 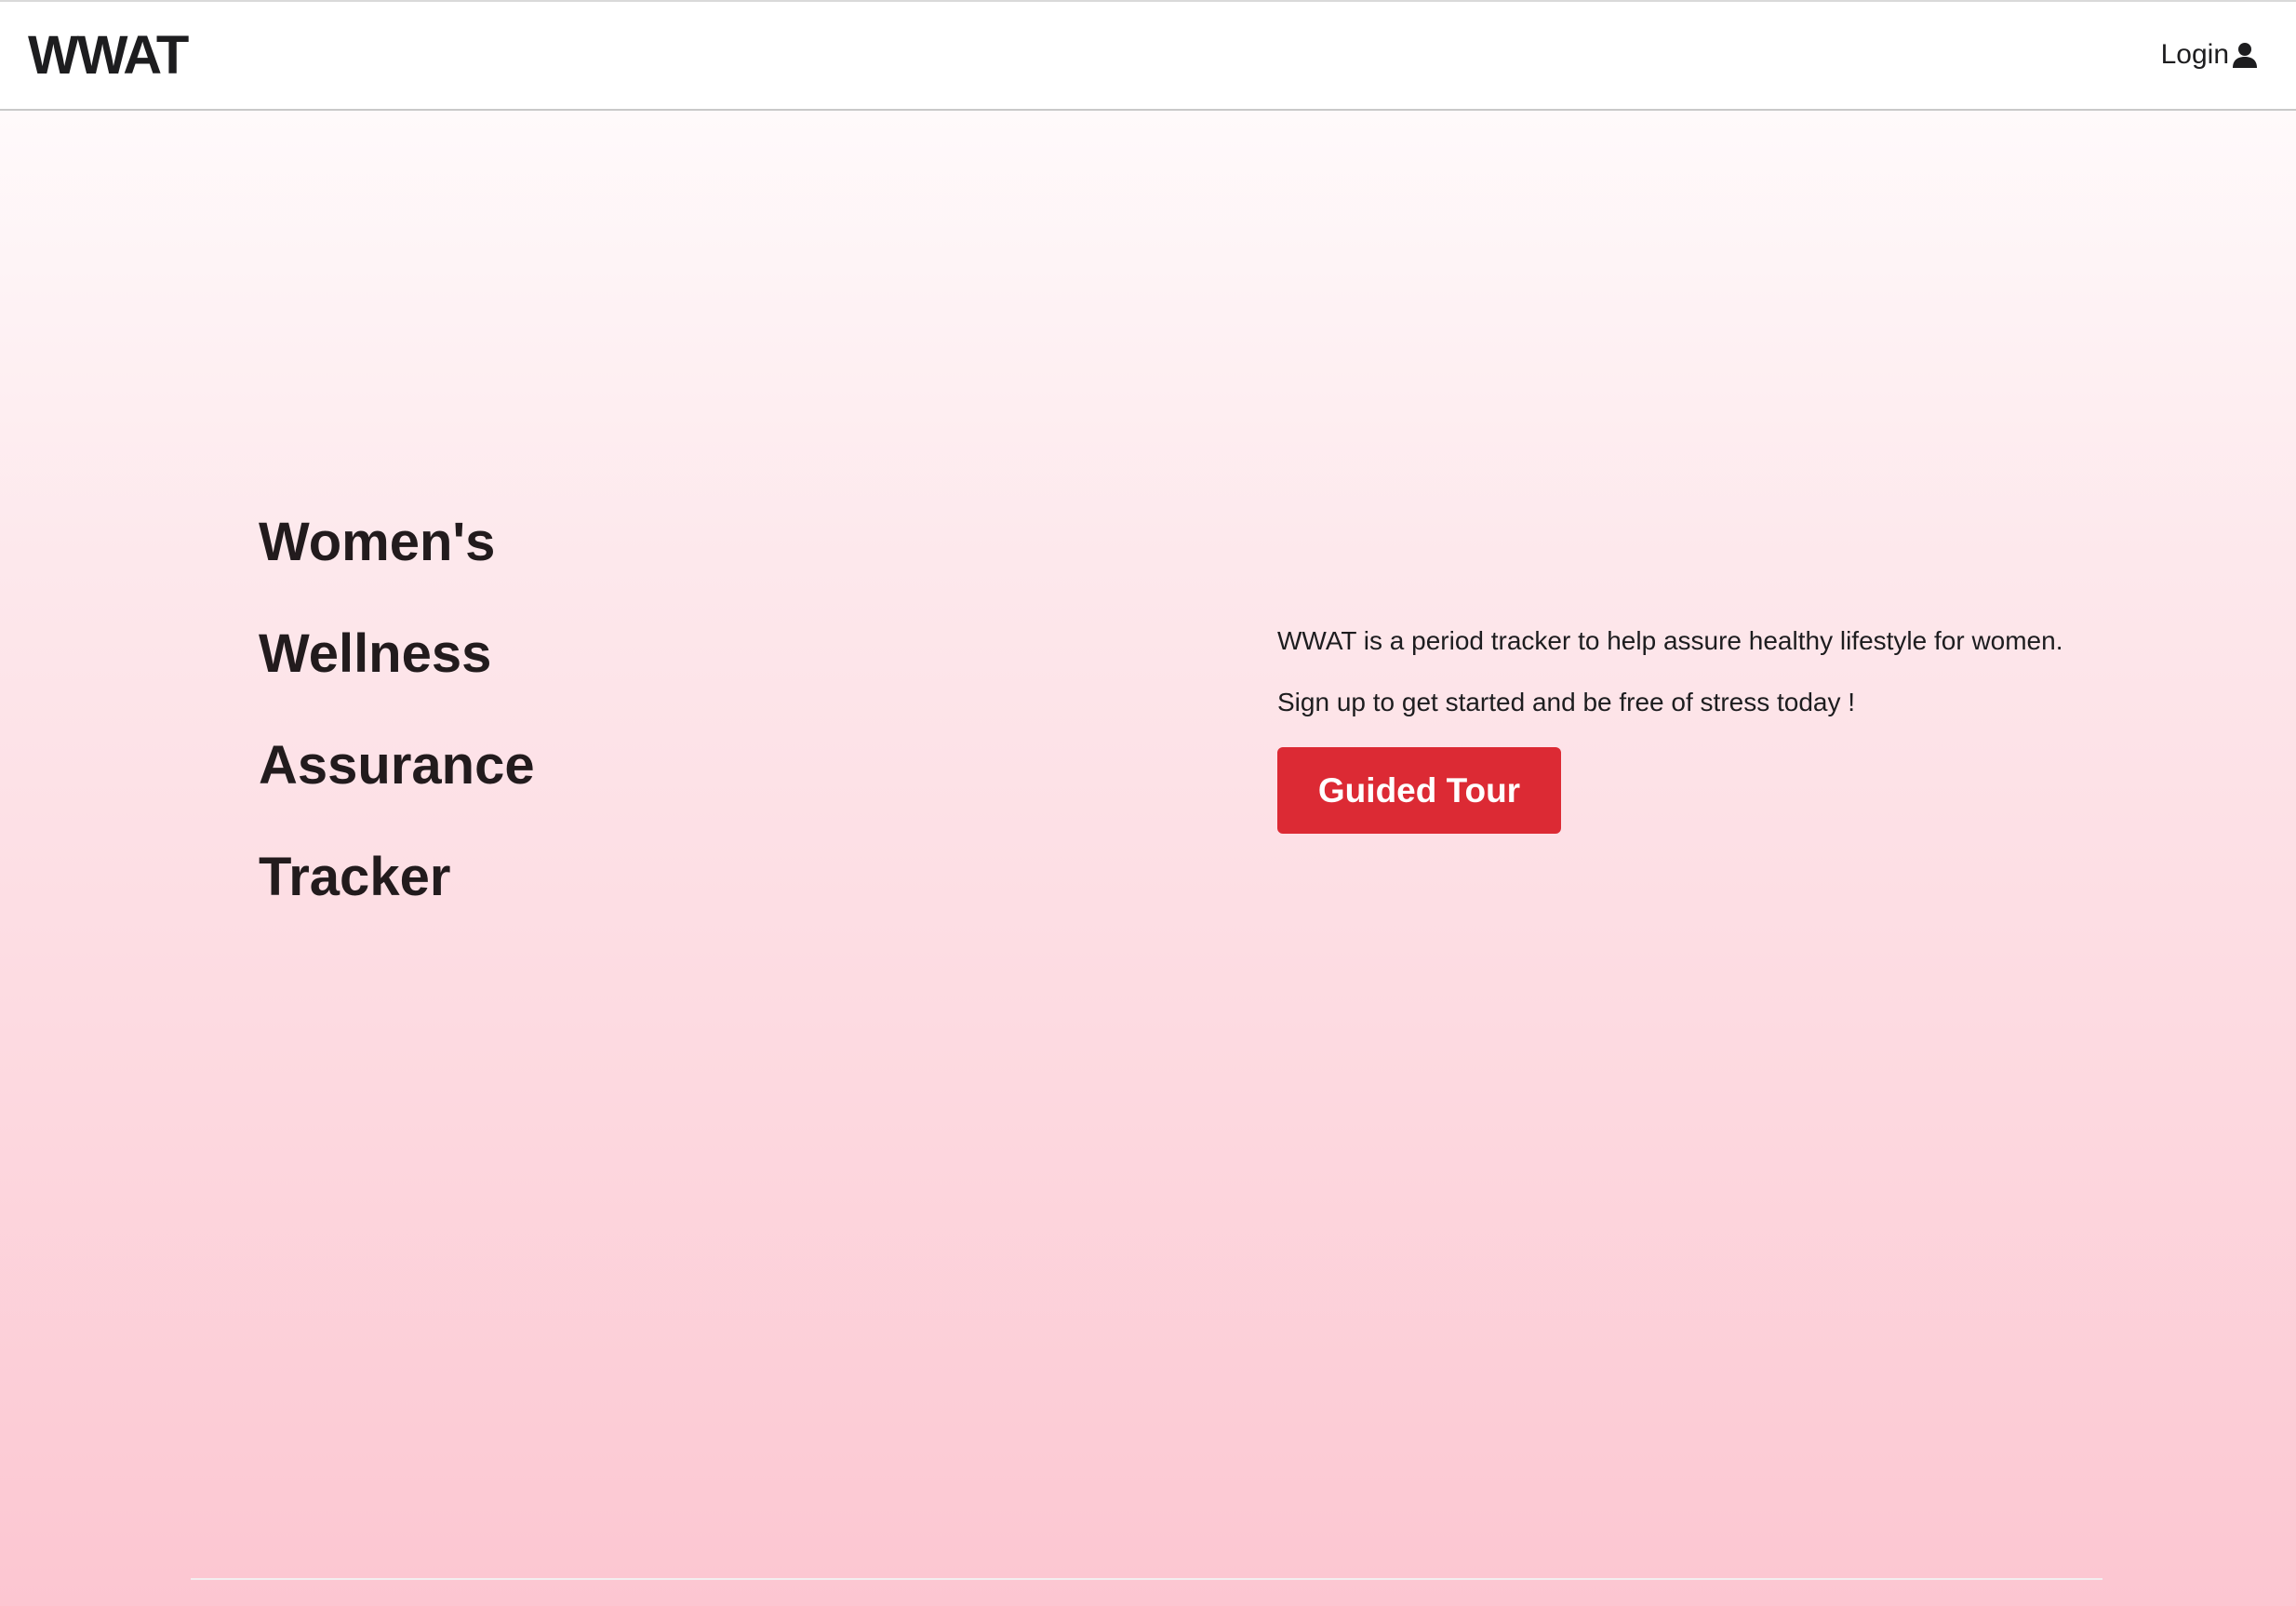 What do you see at coordinates (2194, 54) in the screenshot?
I see `login-label: Login` at bounding box center [2194, 54].